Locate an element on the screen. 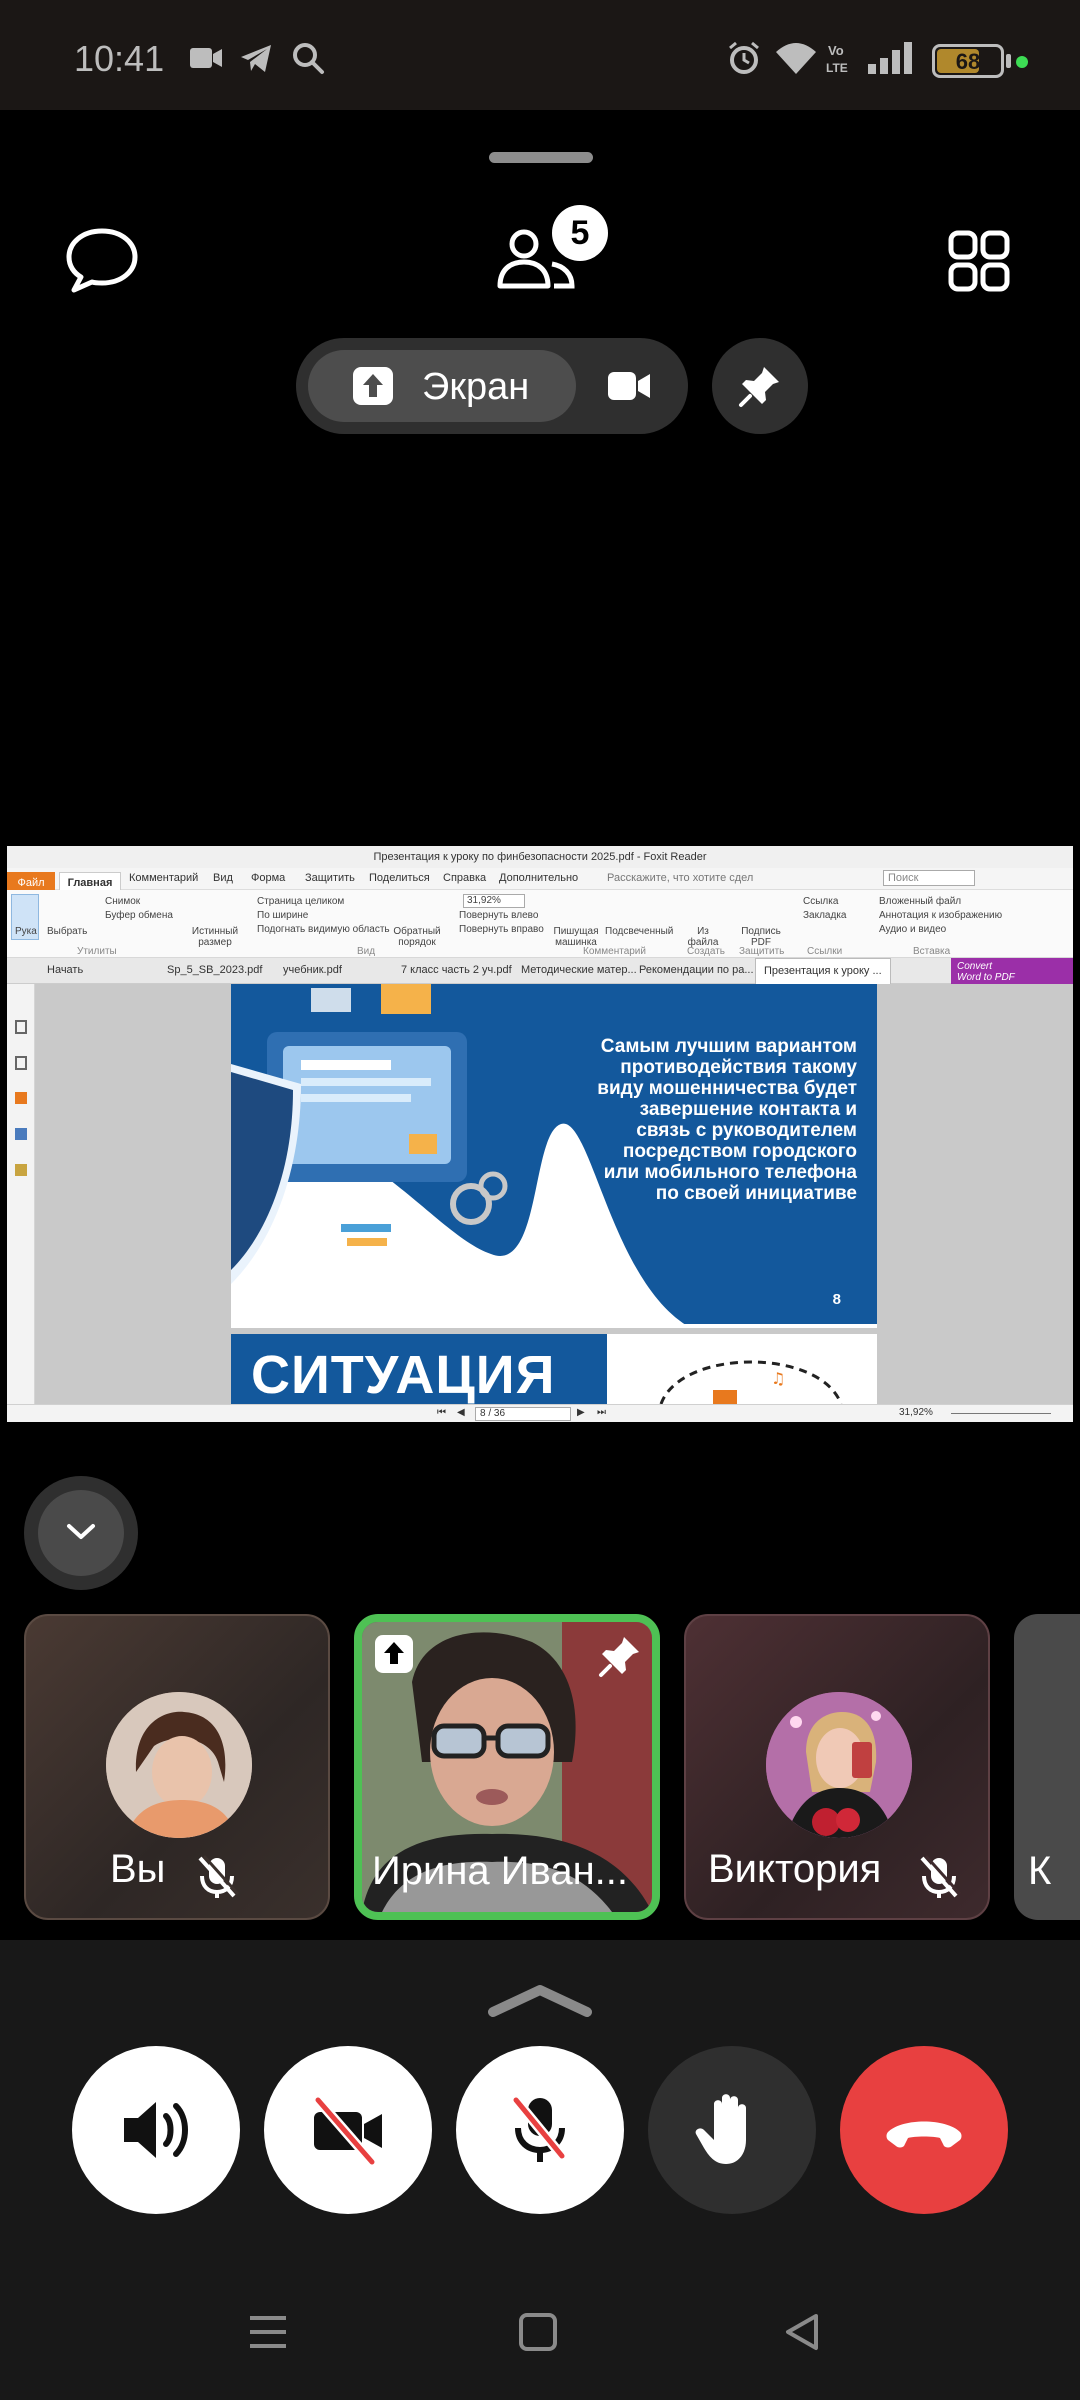 The image size is (1080, 2400). zoom-select: 31,92% is located at coordinates (494, 901).